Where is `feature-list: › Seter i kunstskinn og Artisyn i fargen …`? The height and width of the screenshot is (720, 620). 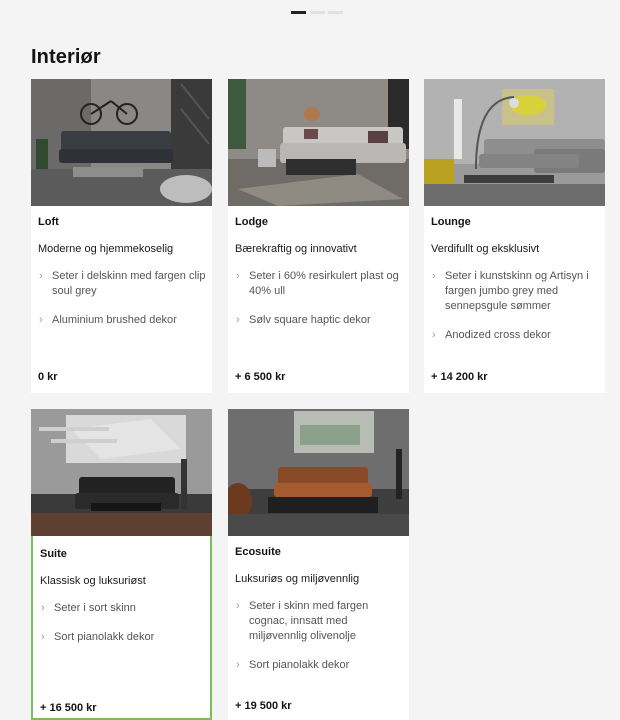 feature-list: › Seter i kunstskinn og Artisyn i fargen … is located at coordinates (515, 313).